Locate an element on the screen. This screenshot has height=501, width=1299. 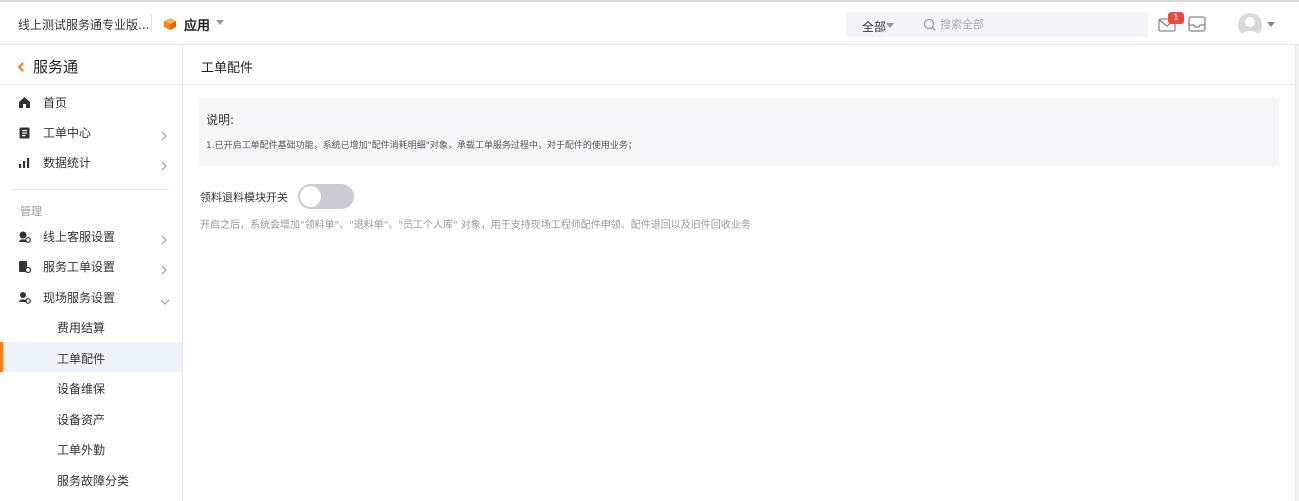
sidebar-item-label: 服务工单设置 is located at coordinates (79, 267).